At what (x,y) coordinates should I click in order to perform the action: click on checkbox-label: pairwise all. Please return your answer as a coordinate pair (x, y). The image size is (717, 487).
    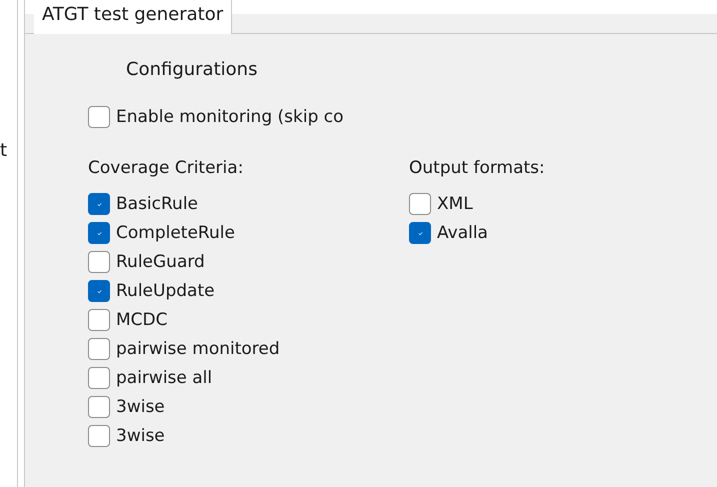
    Looking at the image, I should click on (164, 377).